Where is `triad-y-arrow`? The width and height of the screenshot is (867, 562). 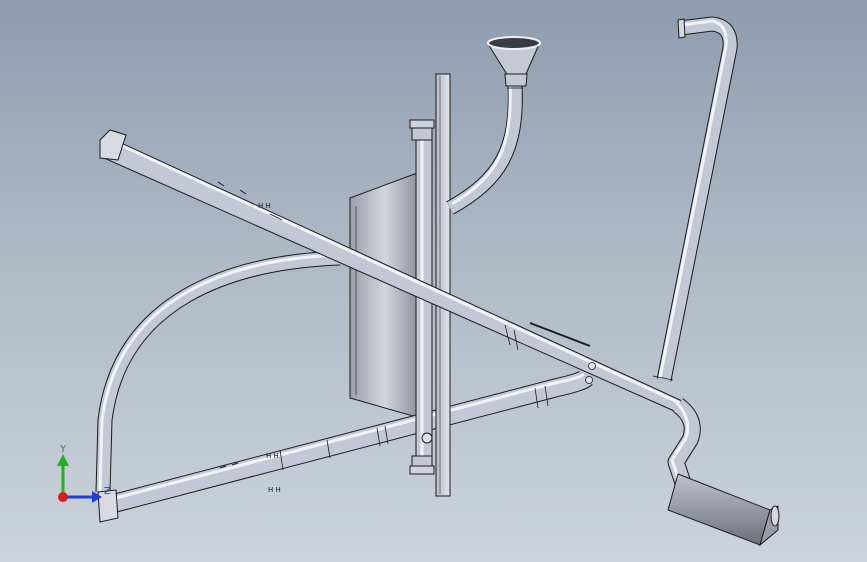 triad-y-arrow is located at coordinates (63, 460).